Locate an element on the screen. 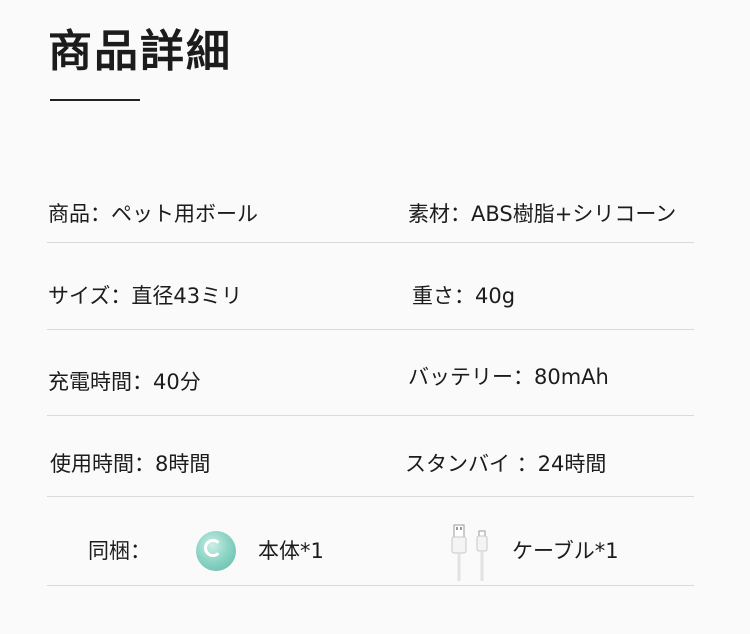  spec-battery: バッテリー：80mAh is located at coordinates (508, 377).